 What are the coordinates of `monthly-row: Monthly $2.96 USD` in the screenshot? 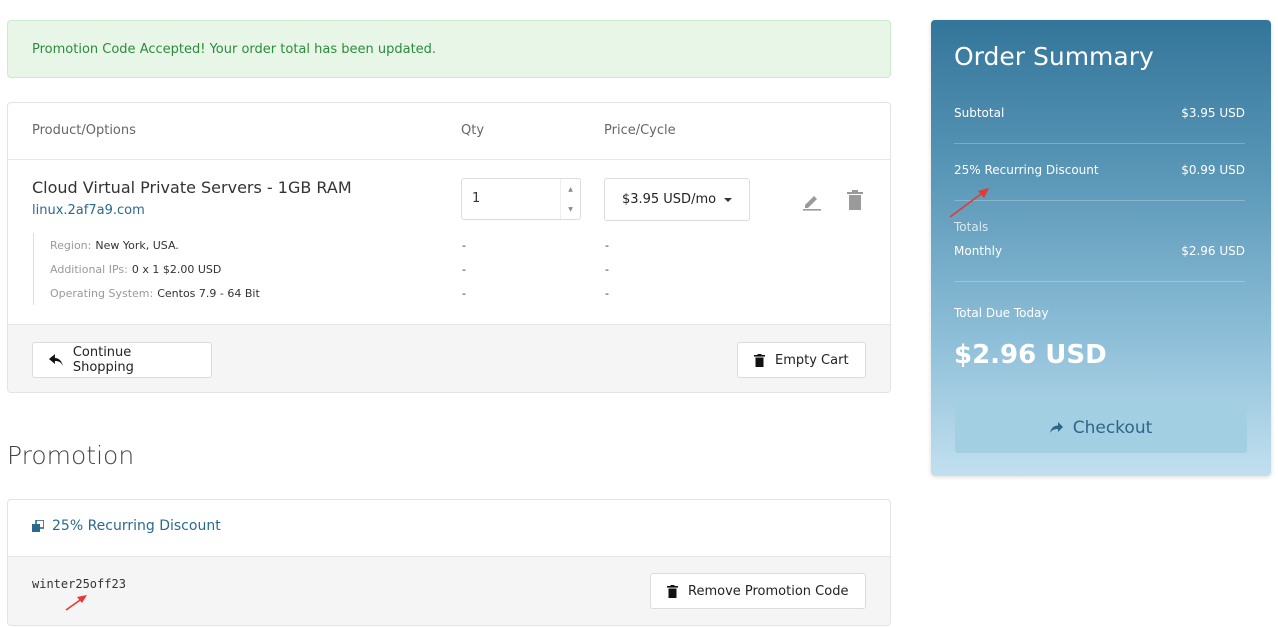 It's located at (1099, 251).